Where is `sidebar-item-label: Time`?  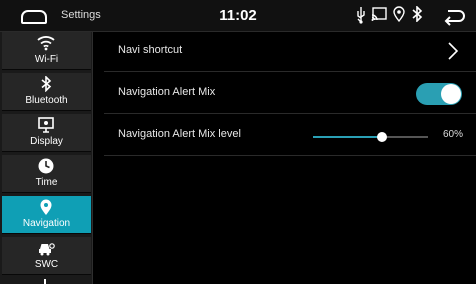
sidebar-item-label: Time is located at coordinates (46, 182).